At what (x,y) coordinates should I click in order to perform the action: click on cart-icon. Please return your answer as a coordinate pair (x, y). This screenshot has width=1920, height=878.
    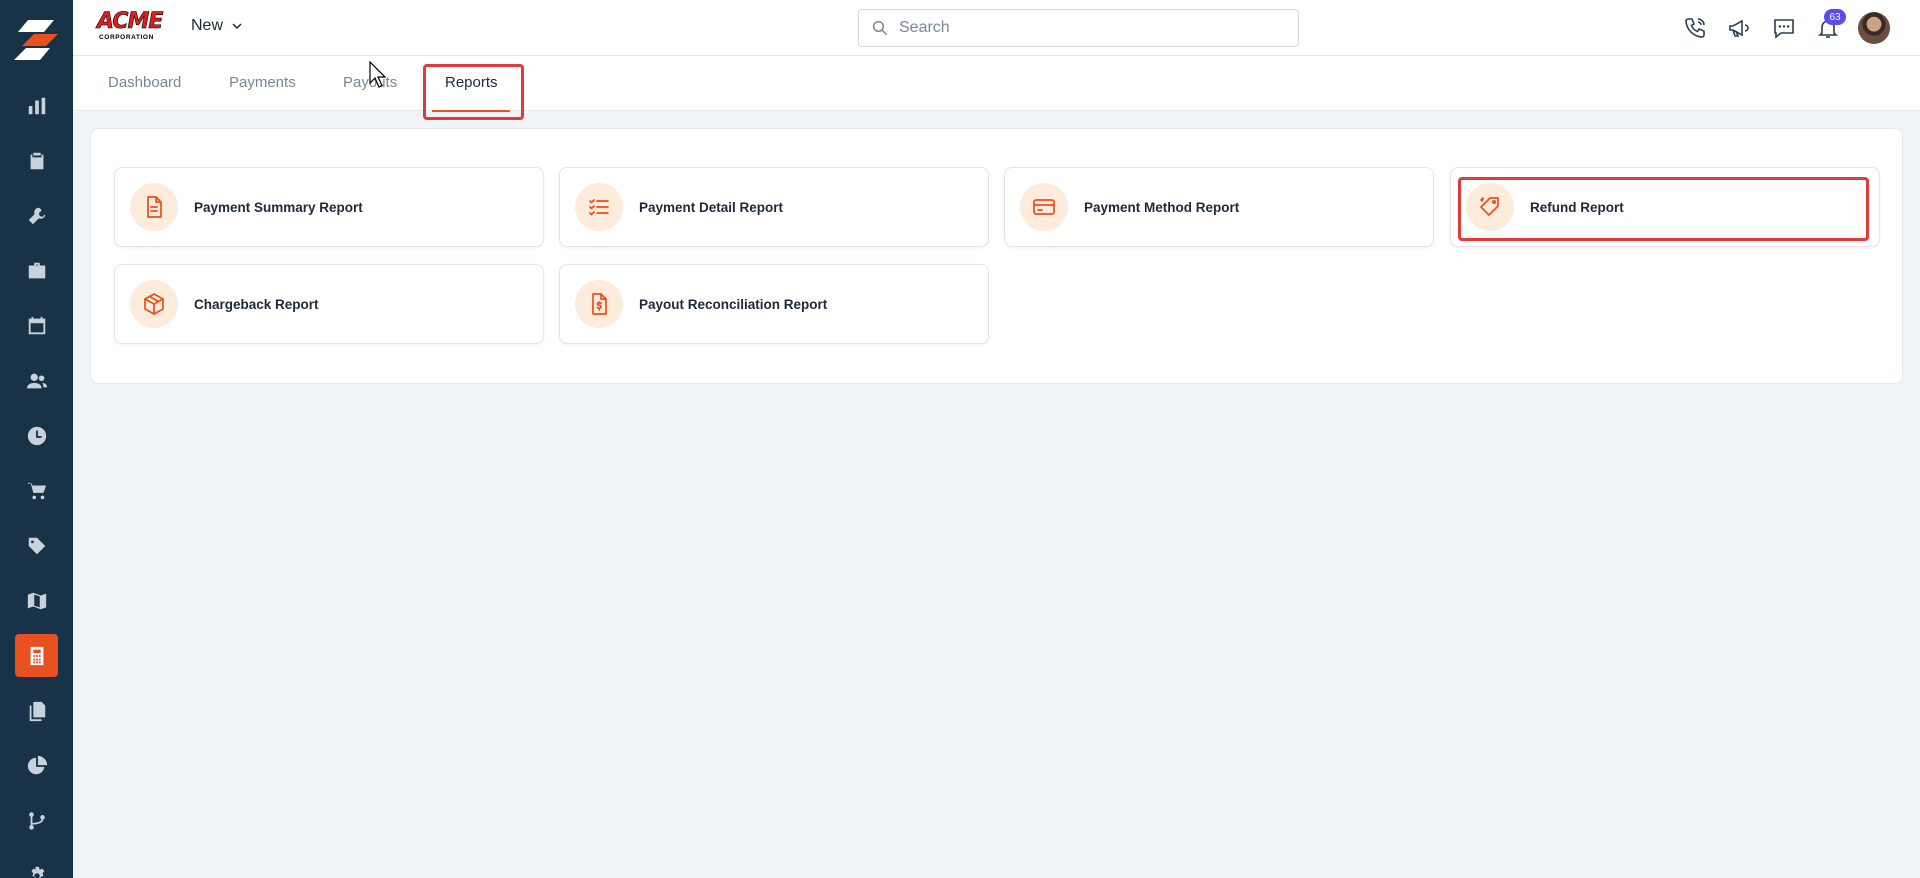
    Looking at the image, I should click on (36, 490).